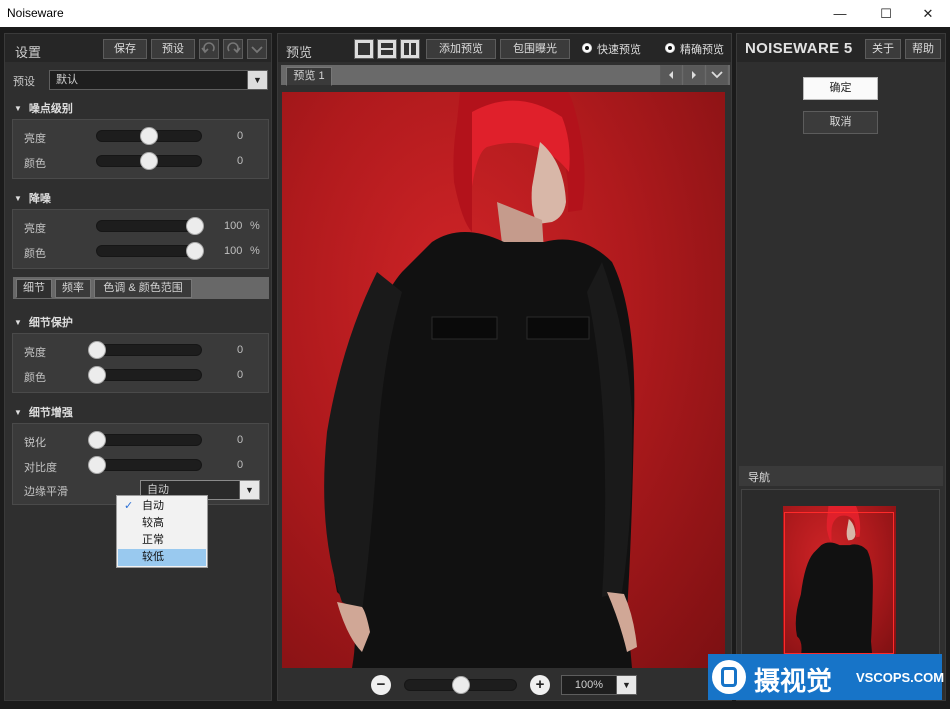  Describe the element at coordinates (28, 52) in the screenshot. I see `settings-title: 设置` at that location.